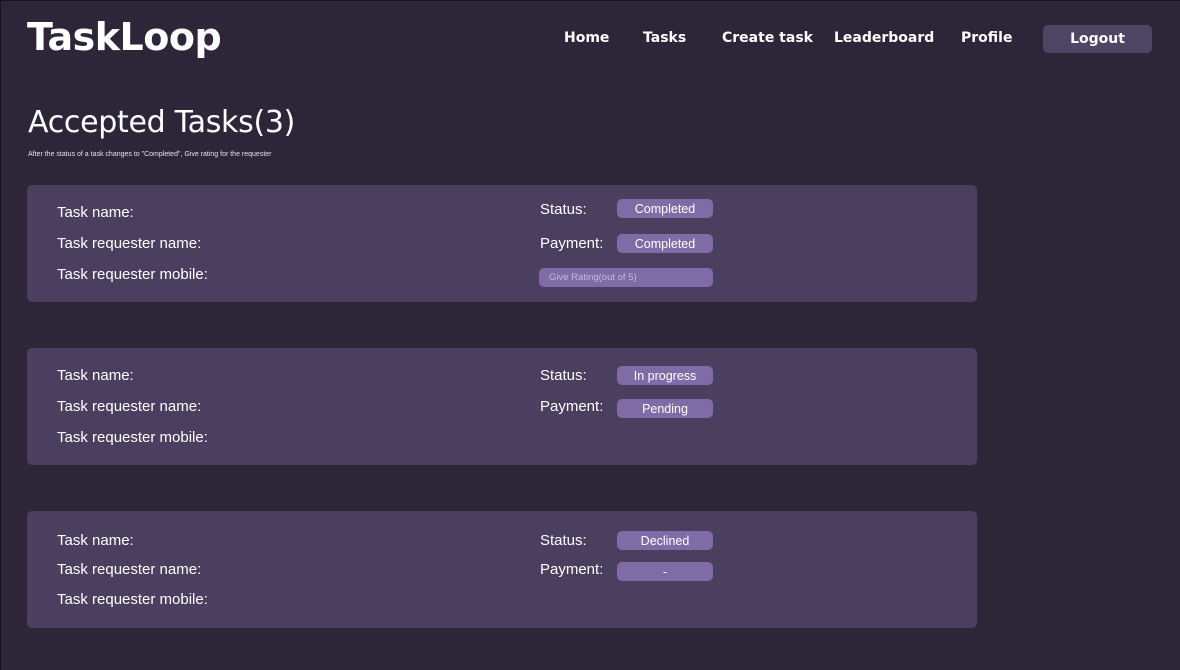 This screenshot has height=670, width=1180. What do you see at coordinates (986, 38) in the screenshot?
I see `nav-profile: Profile` at bounding box center [986, 38].